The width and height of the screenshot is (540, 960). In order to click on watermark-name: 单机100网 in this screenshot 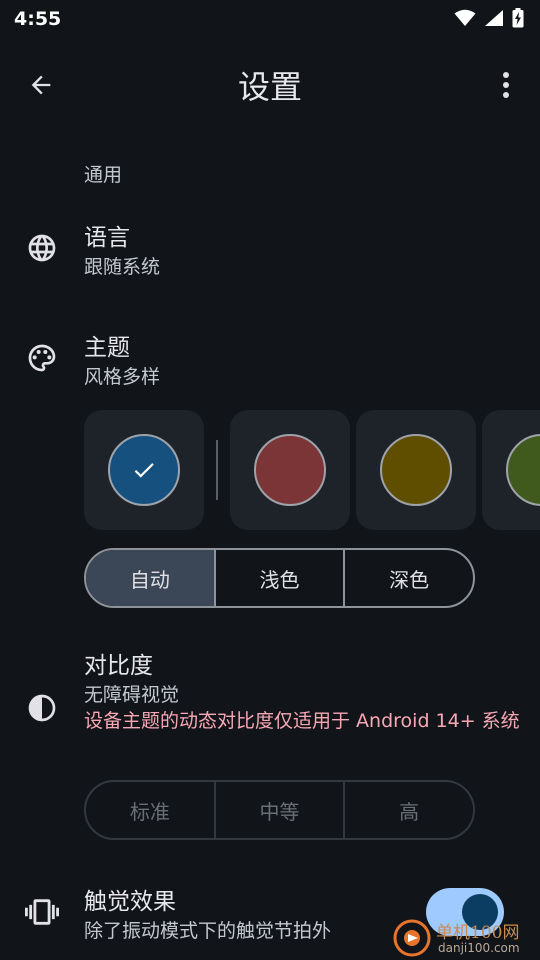, I will do `click(478, 933)`.